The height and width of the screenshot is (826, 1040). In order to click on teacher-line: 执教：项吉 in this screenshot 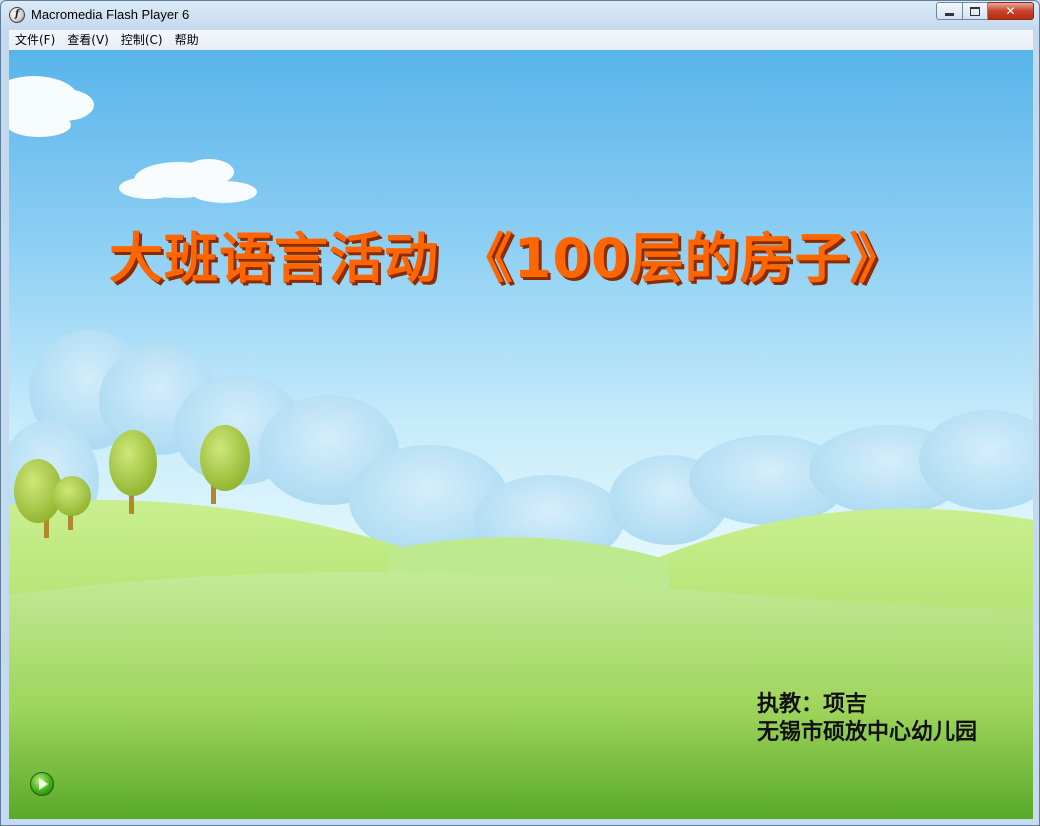, I will do `click(812, 704)`.